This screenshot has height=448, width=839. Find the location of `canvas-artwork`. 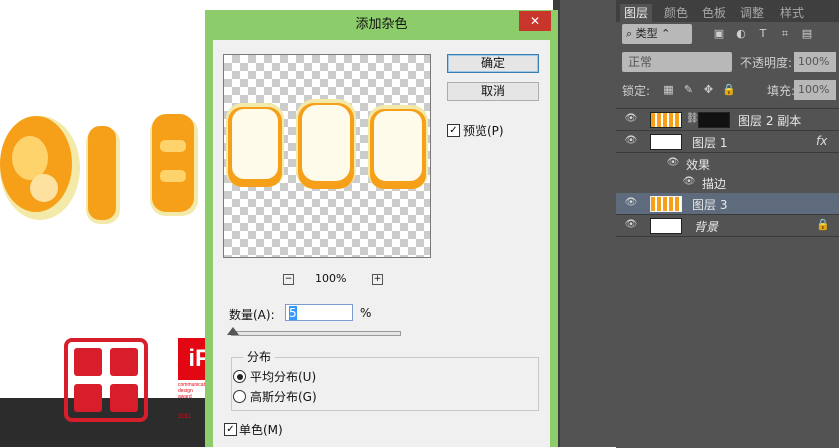

canvas-artwork is located at coordinates (99, 169).